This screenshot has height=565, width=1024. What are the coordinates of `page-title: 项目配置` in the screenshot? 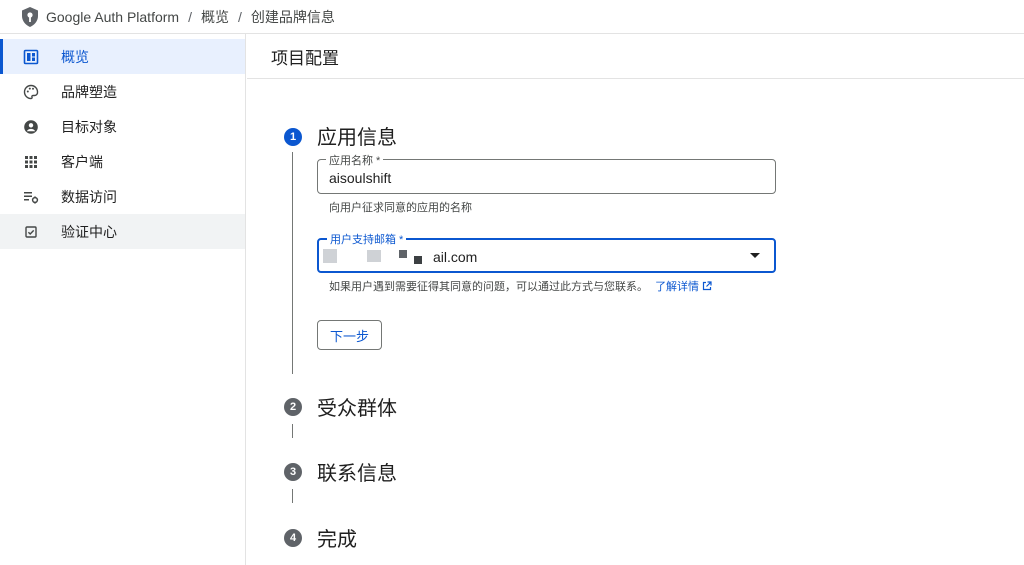 It's located at (635, 56).